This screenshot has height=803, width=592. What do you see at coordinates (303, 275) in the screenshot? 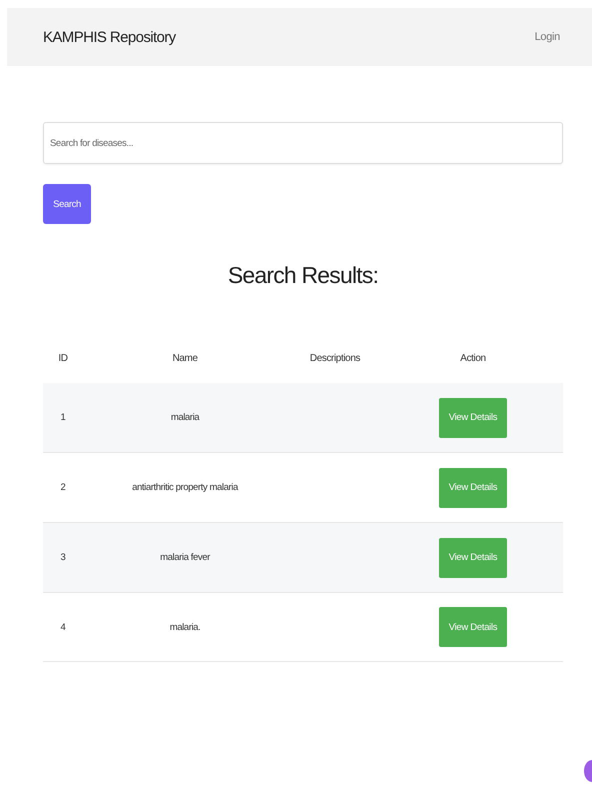
I see `results-heading: Search Results:` at bounding box center [303, 275].